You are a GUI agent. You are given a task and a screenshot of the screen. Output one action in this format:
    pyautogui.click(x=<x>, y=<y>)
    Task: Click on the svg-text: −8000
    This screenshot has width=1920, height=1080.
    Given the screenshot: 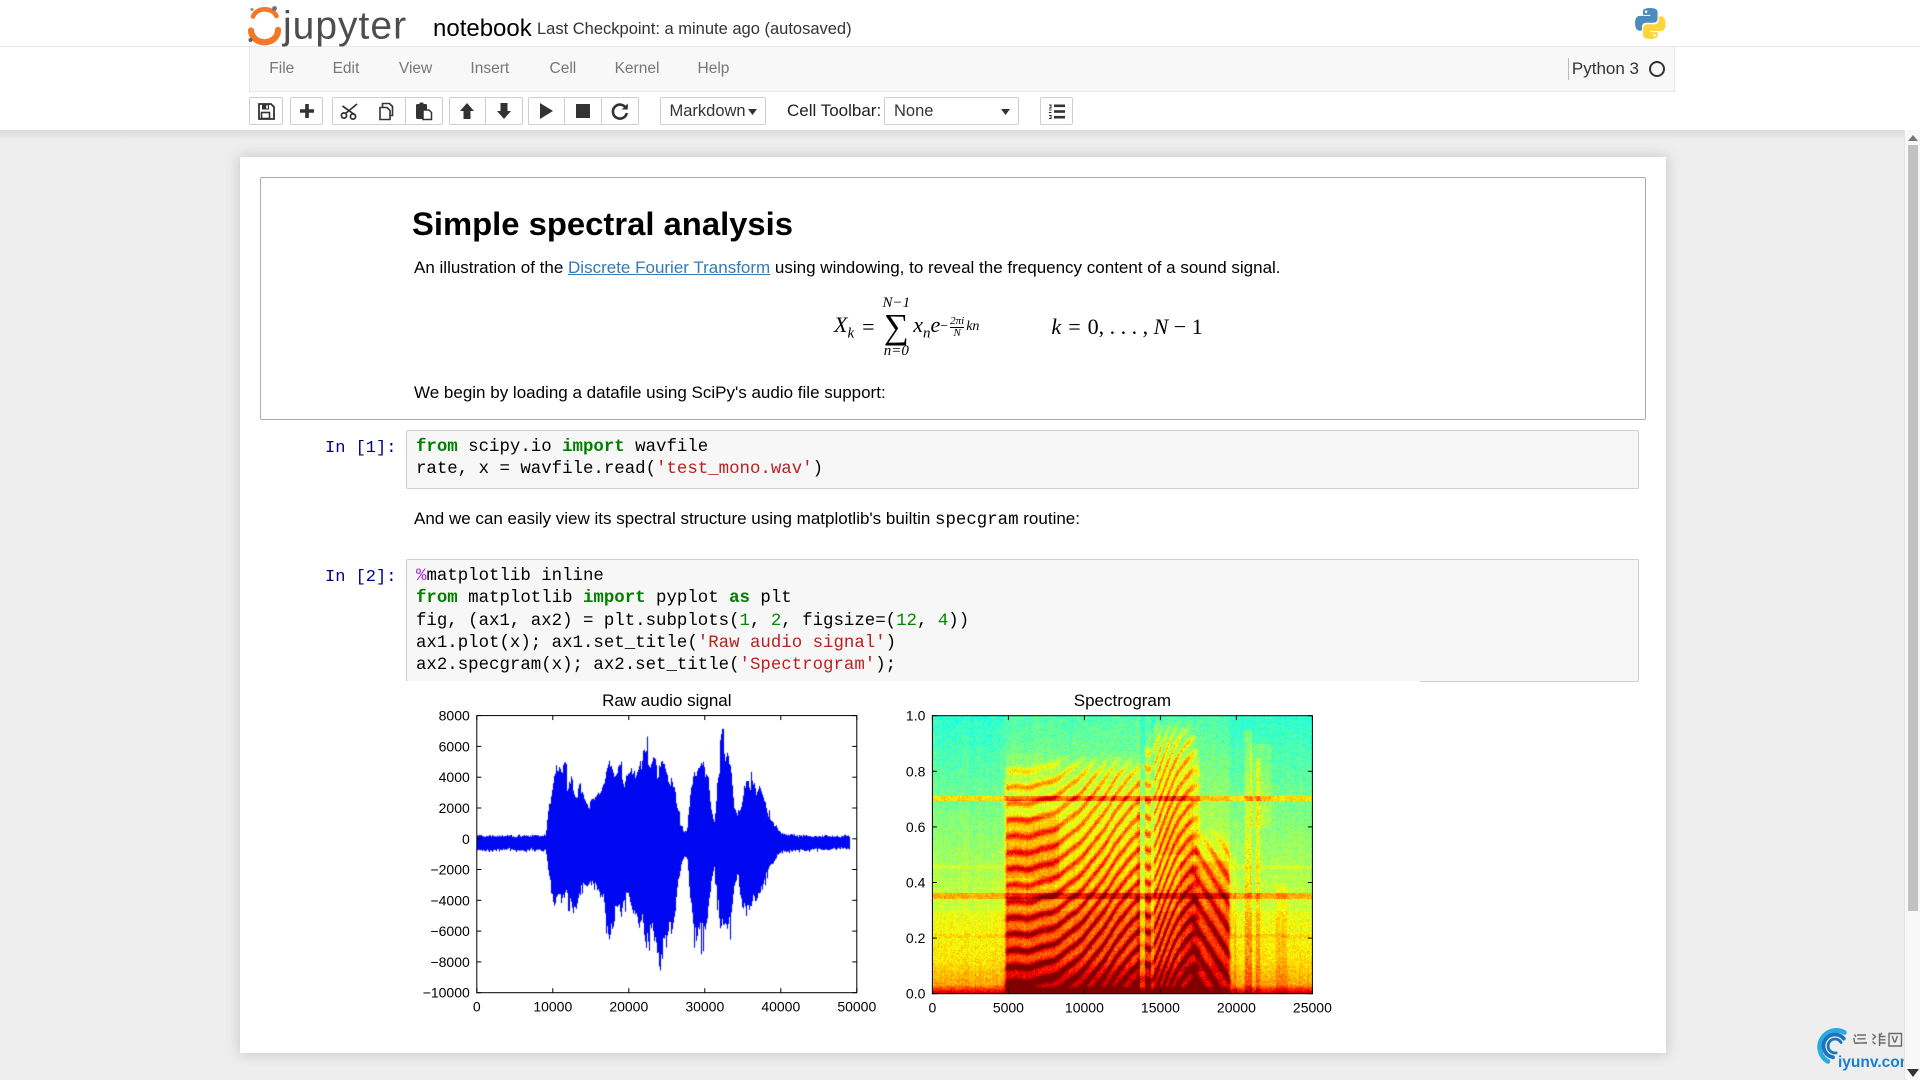 What is the action you would take?
    pyautogui.click(x=450, y=962)
    